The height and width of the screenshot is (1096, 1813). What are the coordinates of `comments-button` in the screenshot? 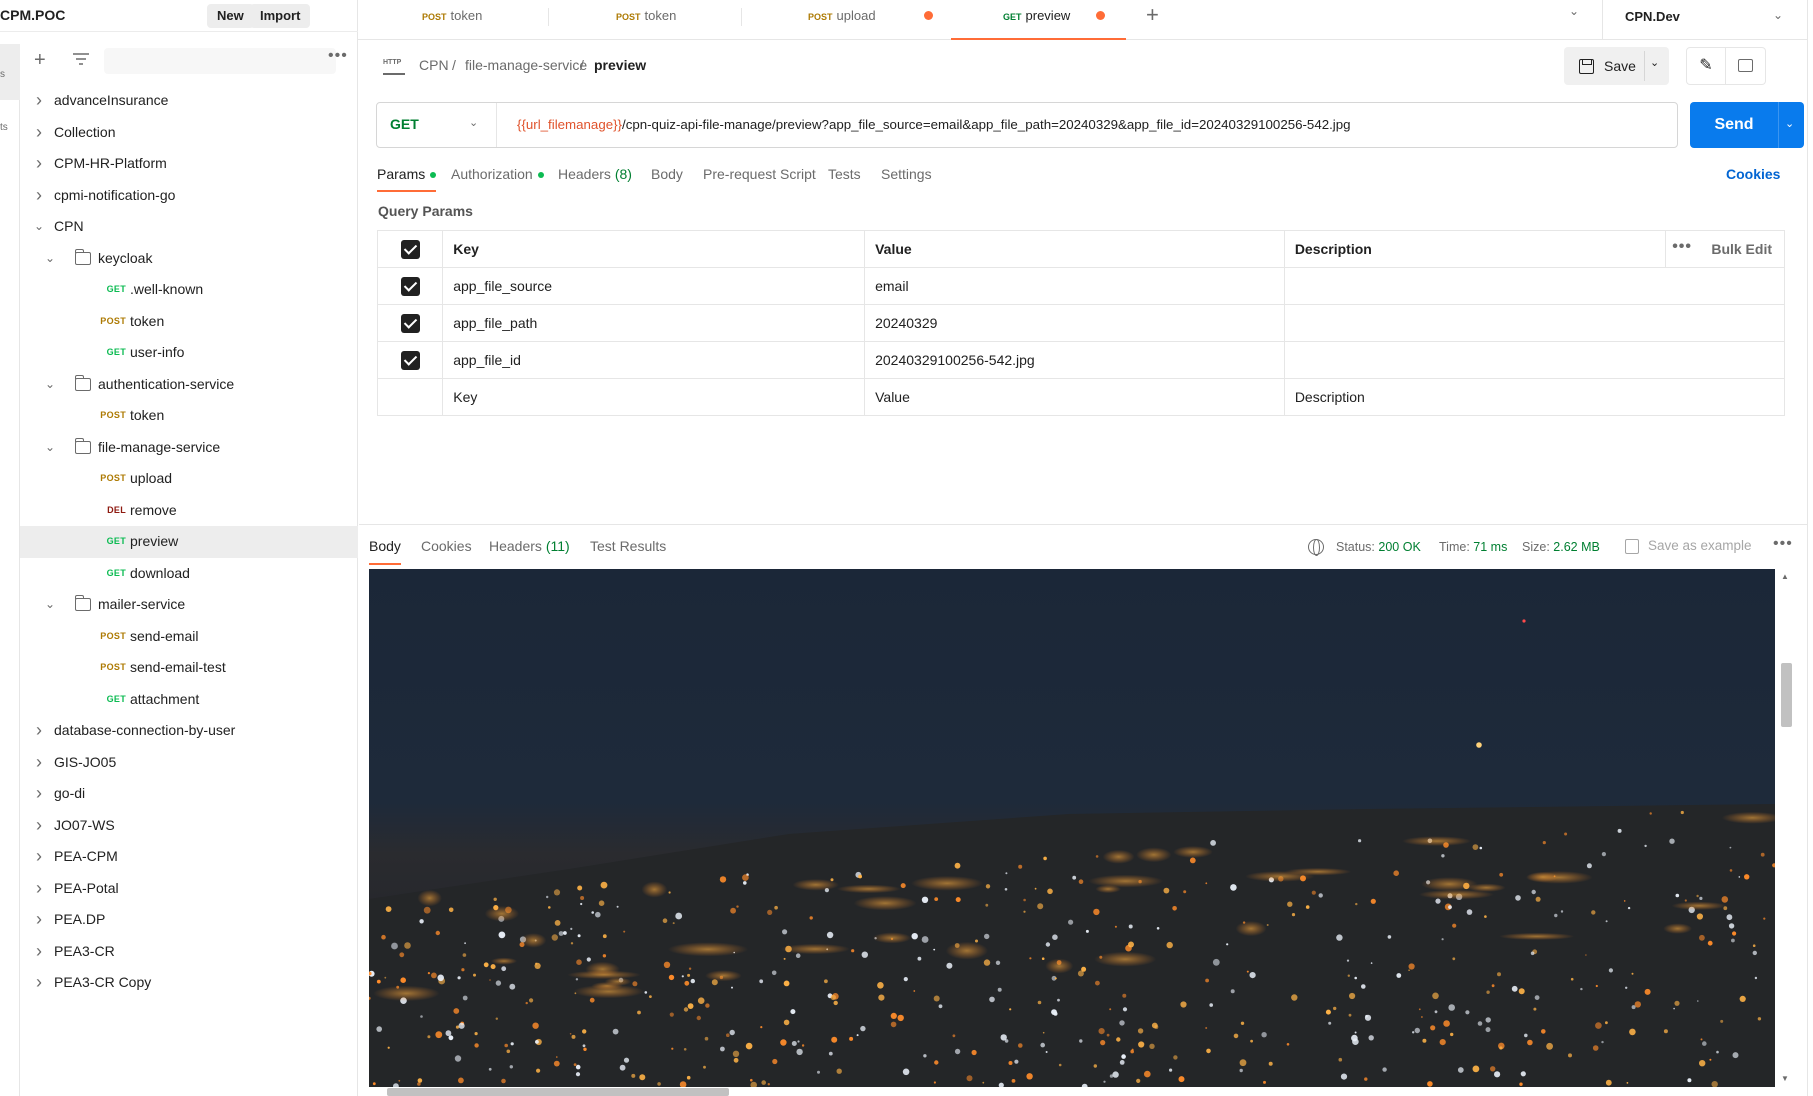 It's located at (1746, 66).